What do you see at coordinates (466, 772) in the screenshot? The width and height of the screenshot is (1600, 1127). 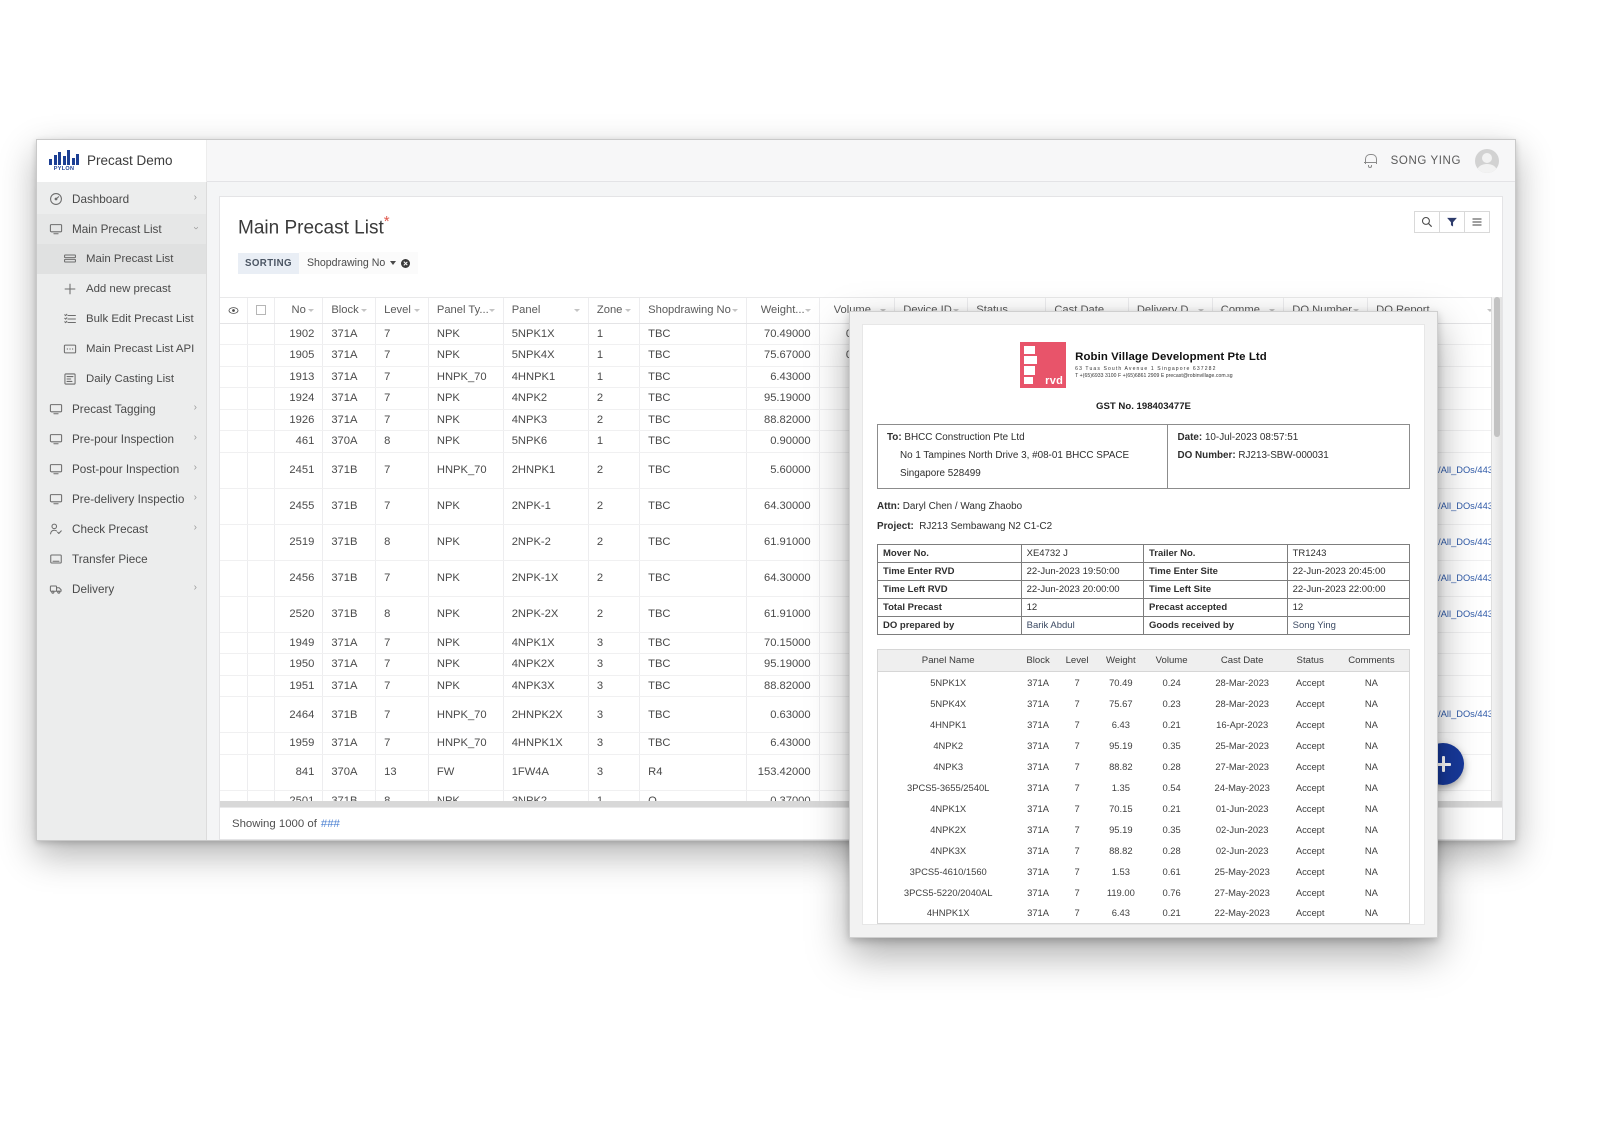 I see `cell-panel-type: FW` at bounding box center [466, 772].